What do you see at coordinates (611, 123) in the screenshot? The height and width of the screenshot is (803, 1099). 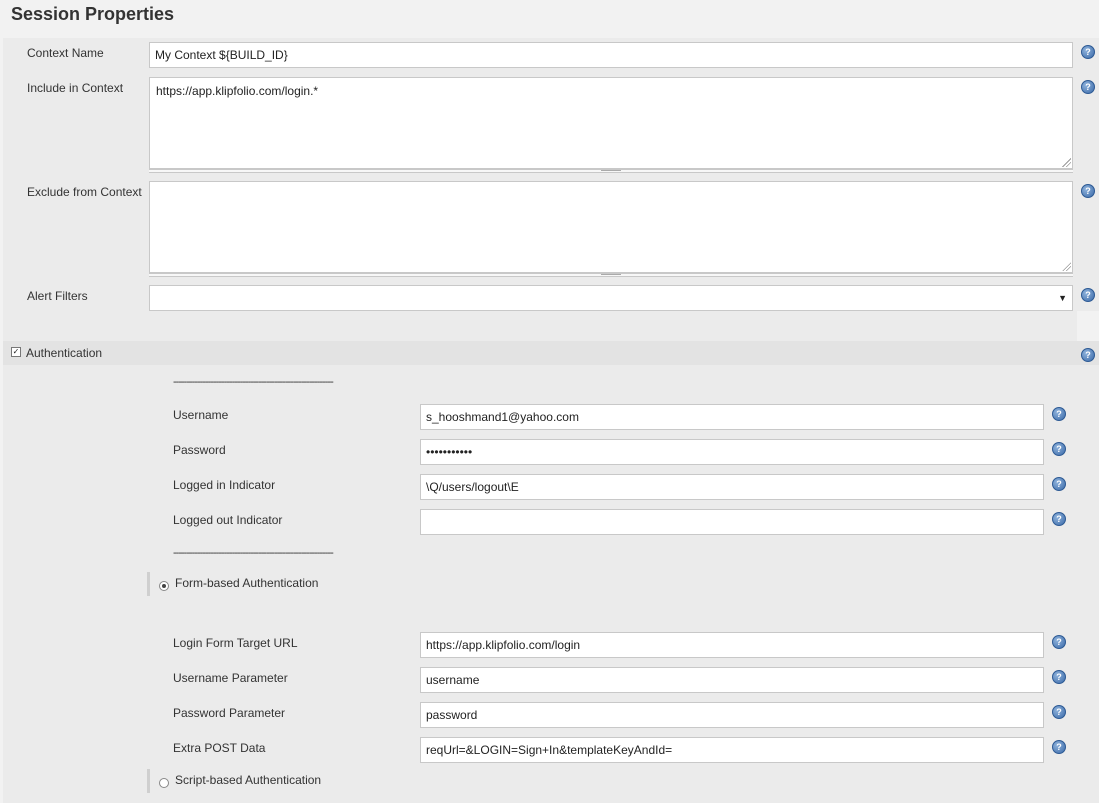 I see `include-context-textarea: https://app.klipfolio.com/login.*` at bounding box center [611, 123].